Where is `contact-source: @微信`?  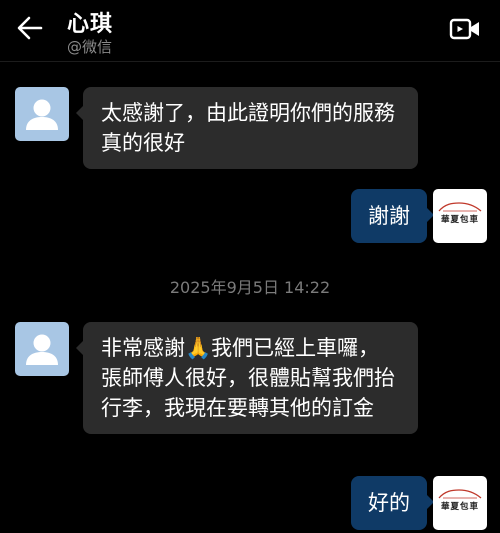 contact-source: @微信 is located at coordinates (90, 47).